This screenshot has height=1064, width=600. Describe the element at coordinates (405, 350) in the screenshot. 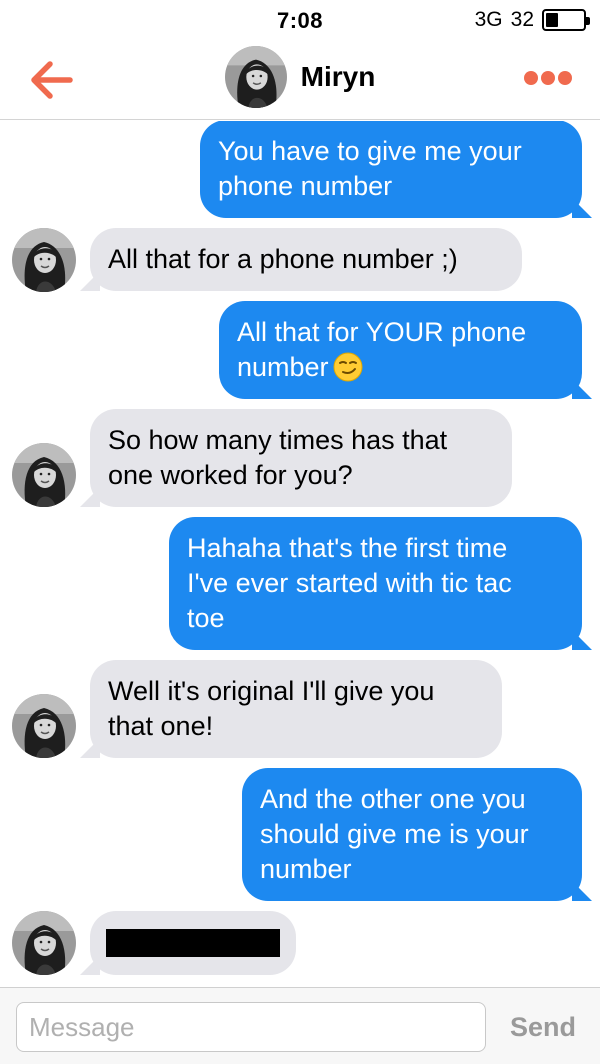

I see `outgoing-message-bubble: All that for YOUR phone number` at that location.